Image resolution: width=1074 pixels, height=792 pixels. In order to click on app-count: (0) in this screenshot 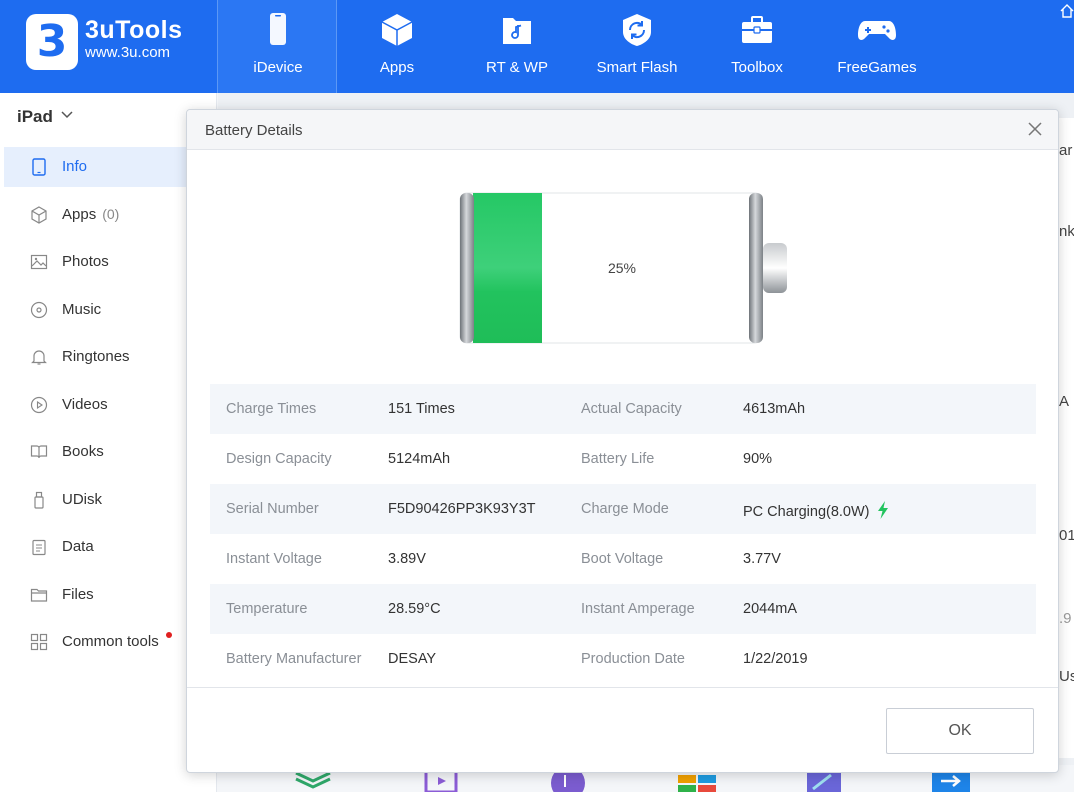, I will do `click(111, 214)`.